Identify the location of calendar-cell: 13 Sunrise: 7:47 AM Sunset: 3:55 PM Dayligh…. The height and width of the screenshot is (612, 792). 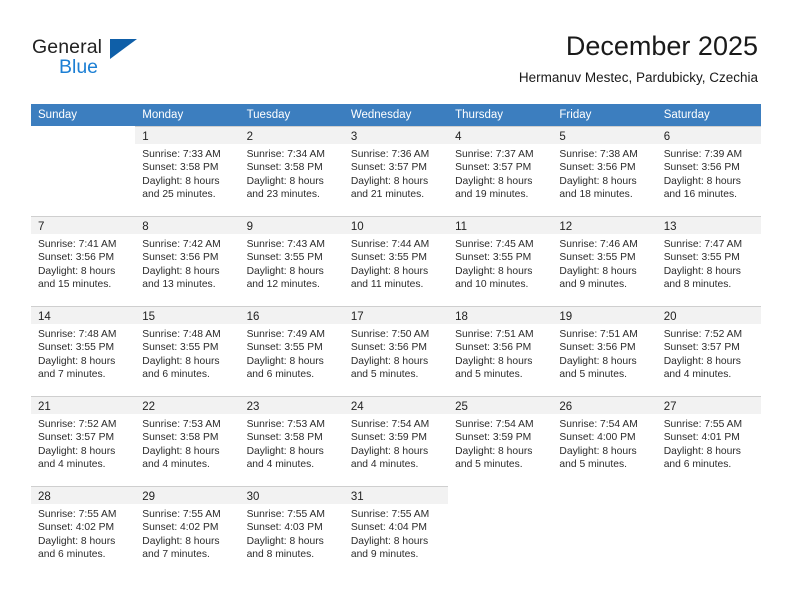
(709, 261).